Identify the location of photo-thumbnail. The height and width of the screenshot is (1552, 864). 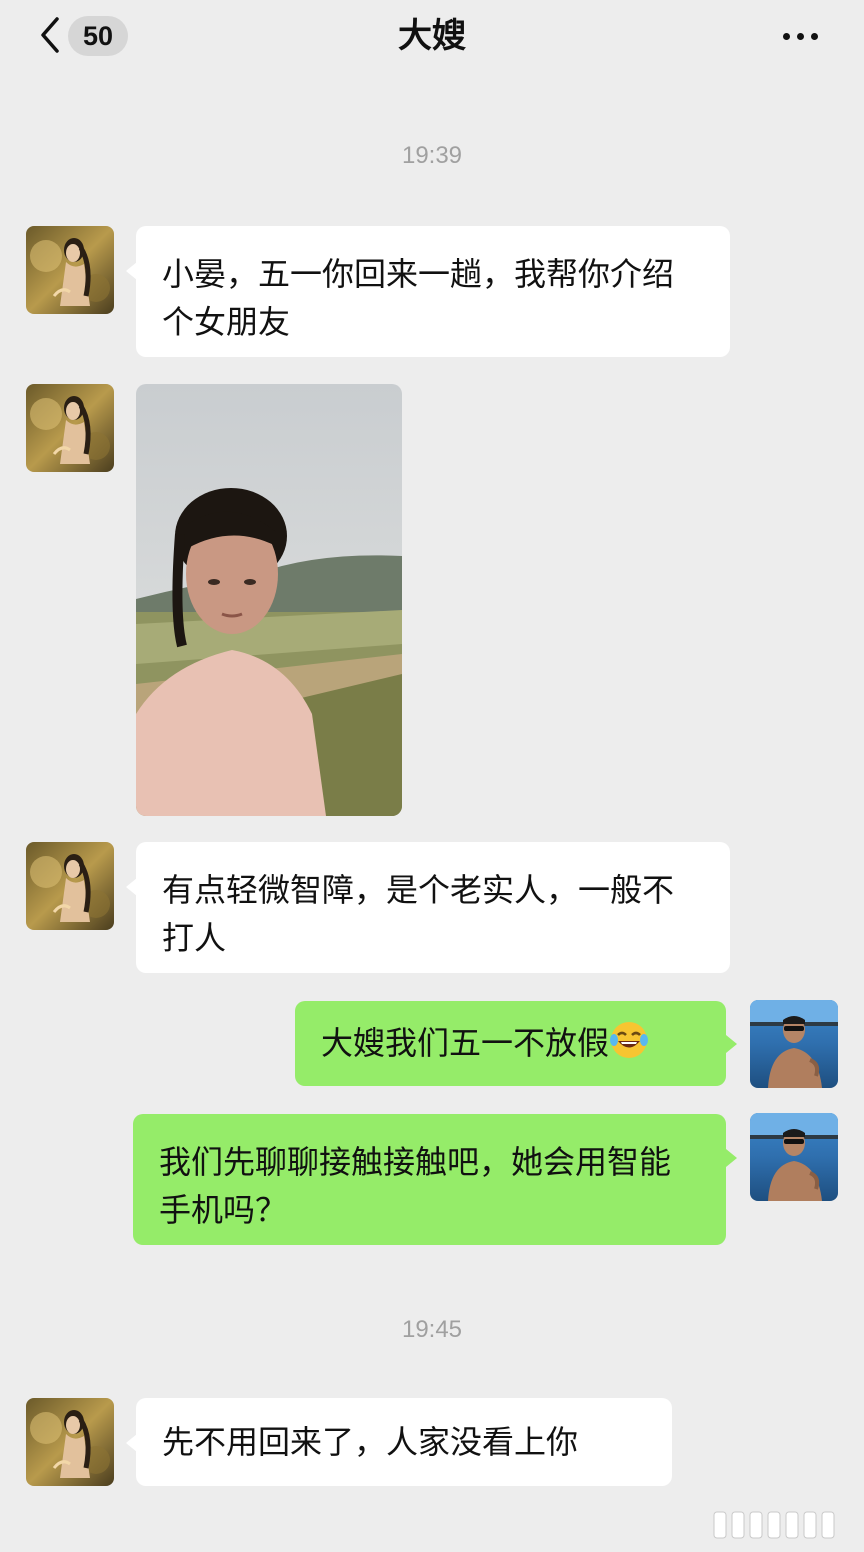
(269, 600).